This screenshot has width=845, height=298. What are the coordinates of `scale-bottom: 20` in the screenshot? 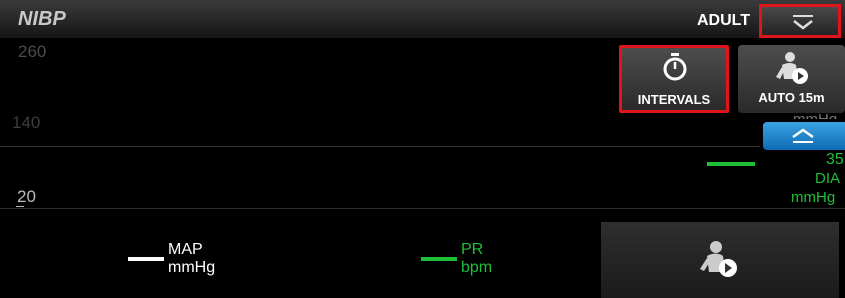 It's located at (26, 196).